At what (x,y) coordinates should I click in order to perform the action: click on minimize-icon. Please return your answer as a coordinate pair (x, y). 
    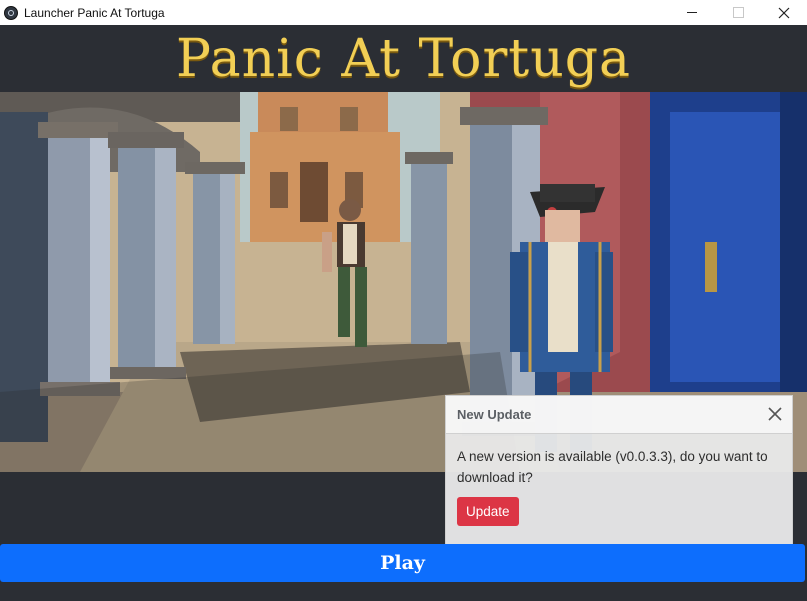
    Looking at the image, I should click on (692, 12).